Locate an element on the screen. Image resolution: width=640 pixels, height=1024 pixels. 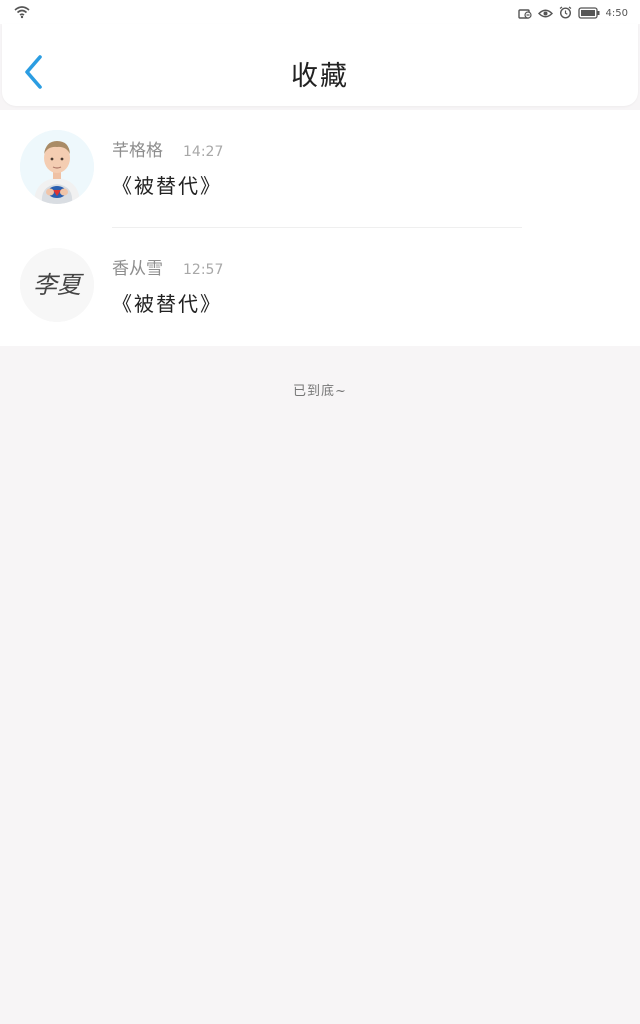
child-photo-avatar is located at coordinates (57, 167).